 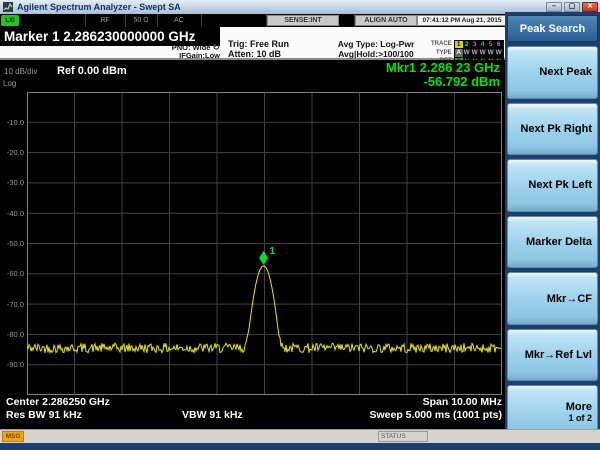 I want to click on average-block: Avg Type: Log-Pwr Avg|Hold:>100/100, so click(x=376, y=49).